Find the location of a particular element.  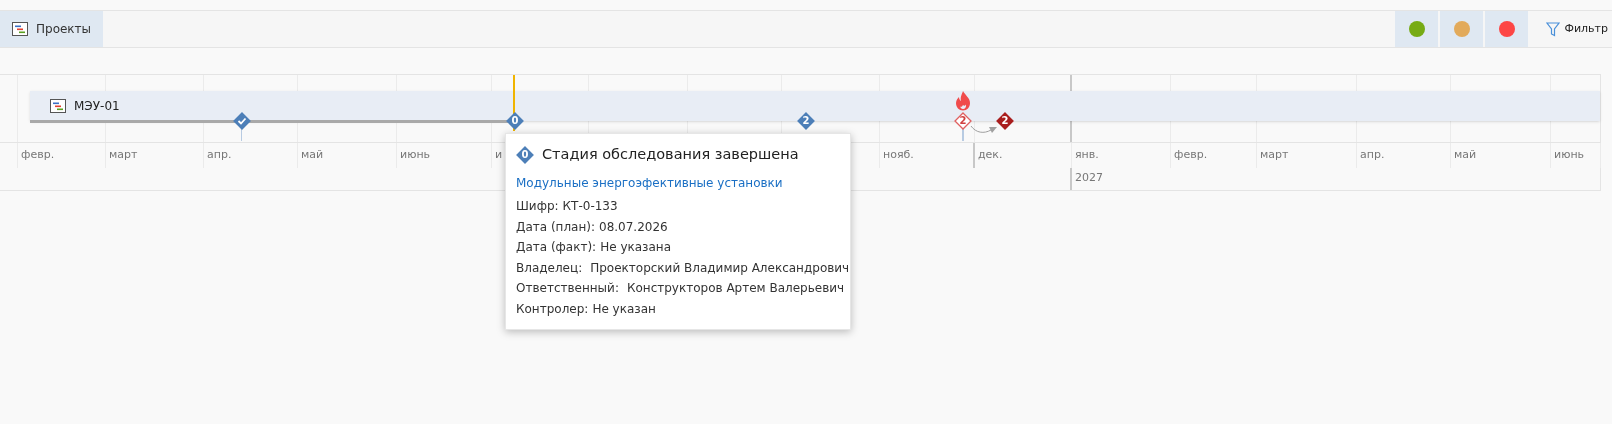

month-label: нояб. is located at coordinates (898, 154).